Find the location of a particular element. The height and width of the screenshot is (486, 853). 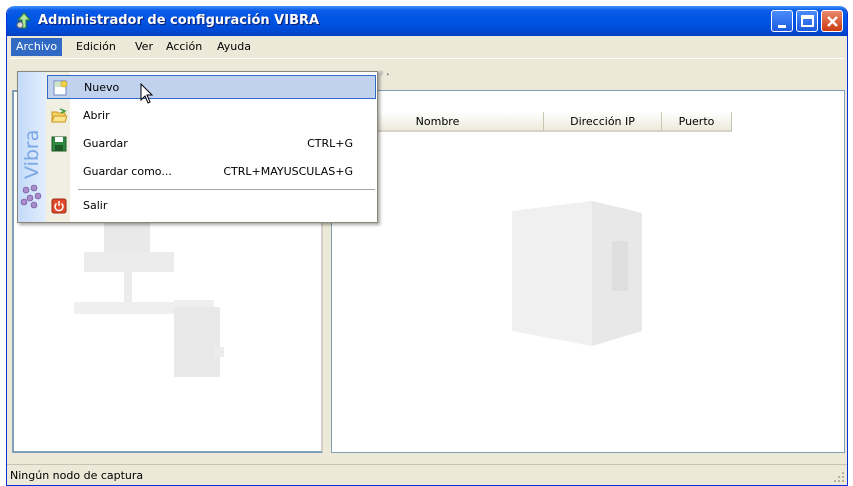

maximize-button is located at coordinates (807, 21).